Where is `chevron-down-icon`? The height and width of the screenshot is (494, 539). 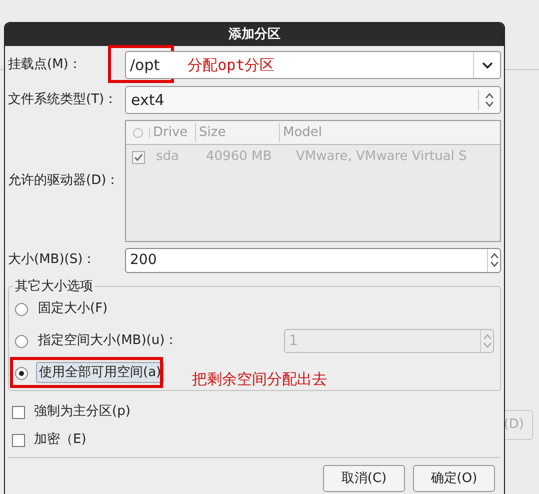
chevron-down-icon is located at coordinates (487, 65).